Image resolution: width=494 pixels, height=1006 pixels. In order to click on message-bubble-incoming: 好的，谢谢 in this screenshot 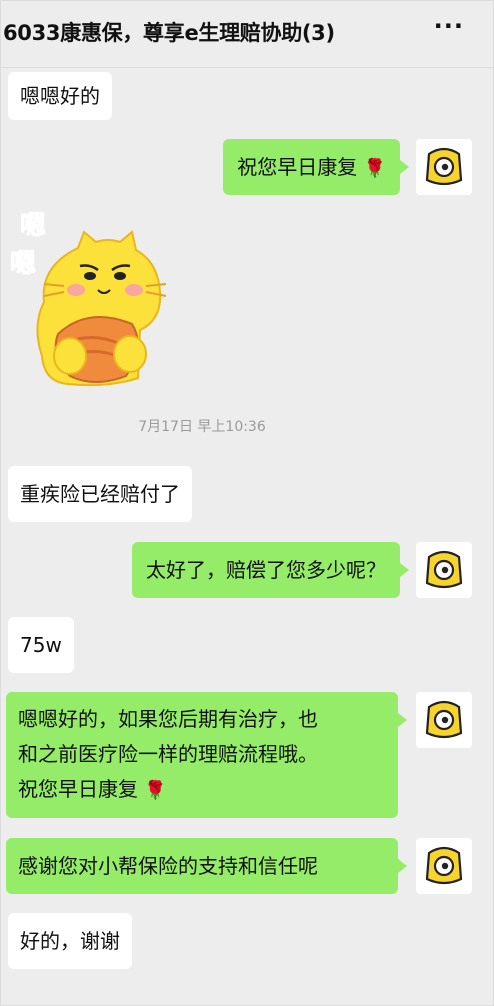, I will do `click(70, 941)`.